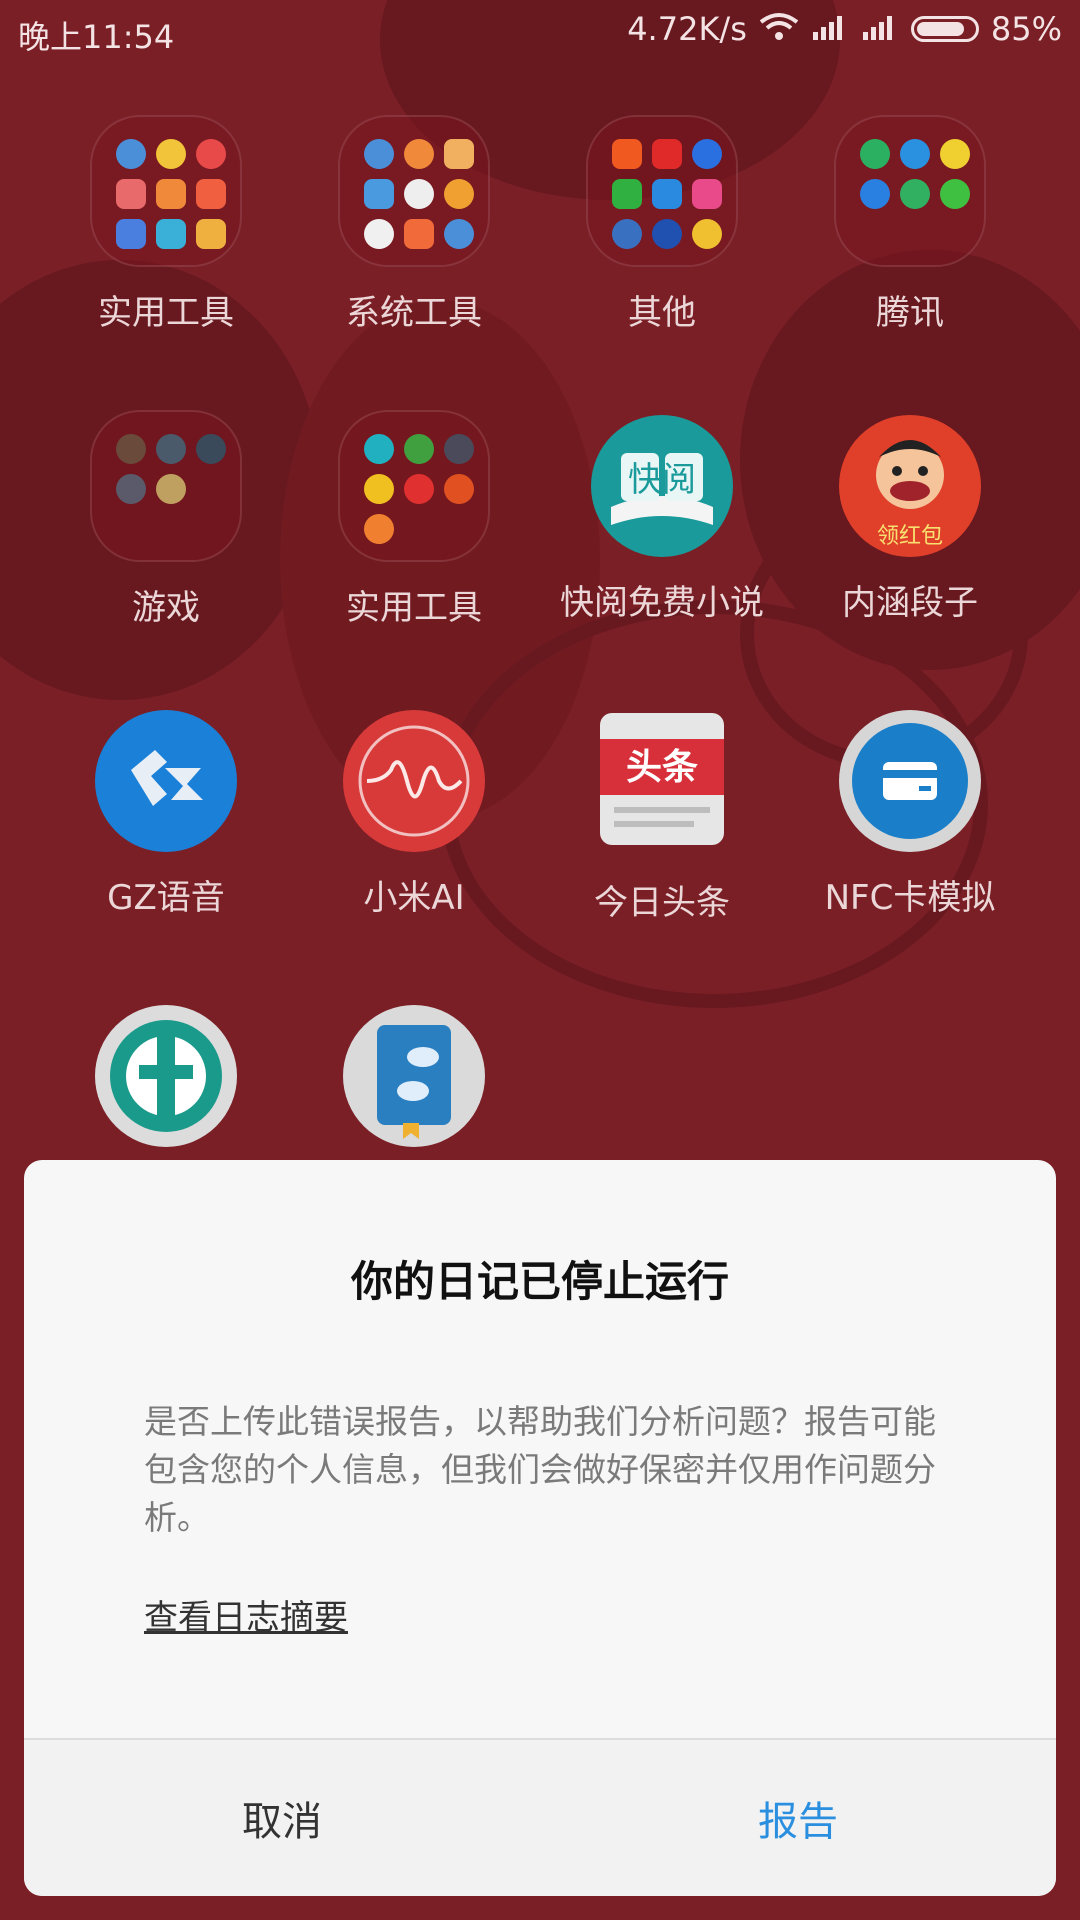 The image size is (1080, 1920). Describe the element at coordinates (1026, 29) in the screenshot. I see `battery-percent: 85%` at that location.